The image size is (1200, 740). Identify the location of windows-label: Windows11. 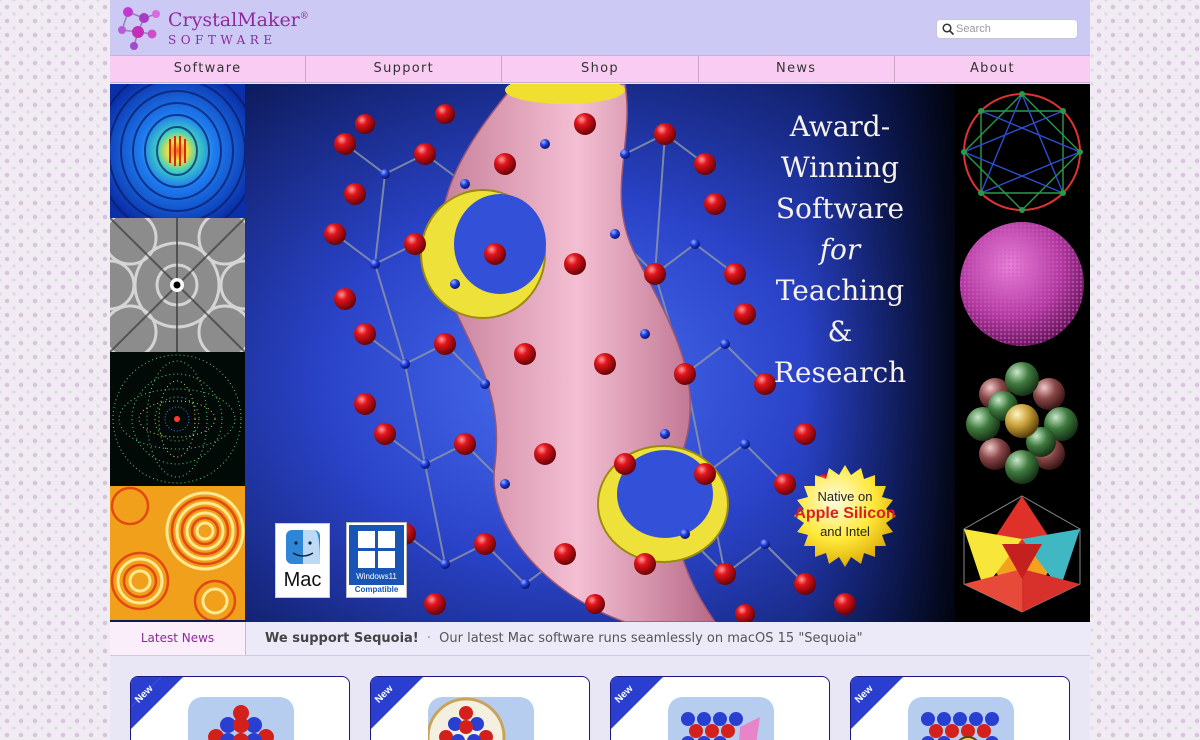
(376, 576).